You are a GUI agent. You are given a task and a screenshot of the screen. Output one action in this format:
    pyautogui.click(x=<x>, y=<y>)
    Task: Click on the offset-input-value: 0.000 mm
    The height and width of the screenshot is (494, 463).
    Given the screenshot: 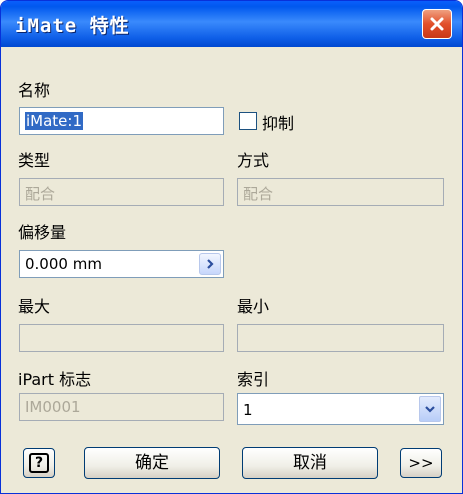 What is the action you would take?
    pyautogui.click(x=63, y=264)
    